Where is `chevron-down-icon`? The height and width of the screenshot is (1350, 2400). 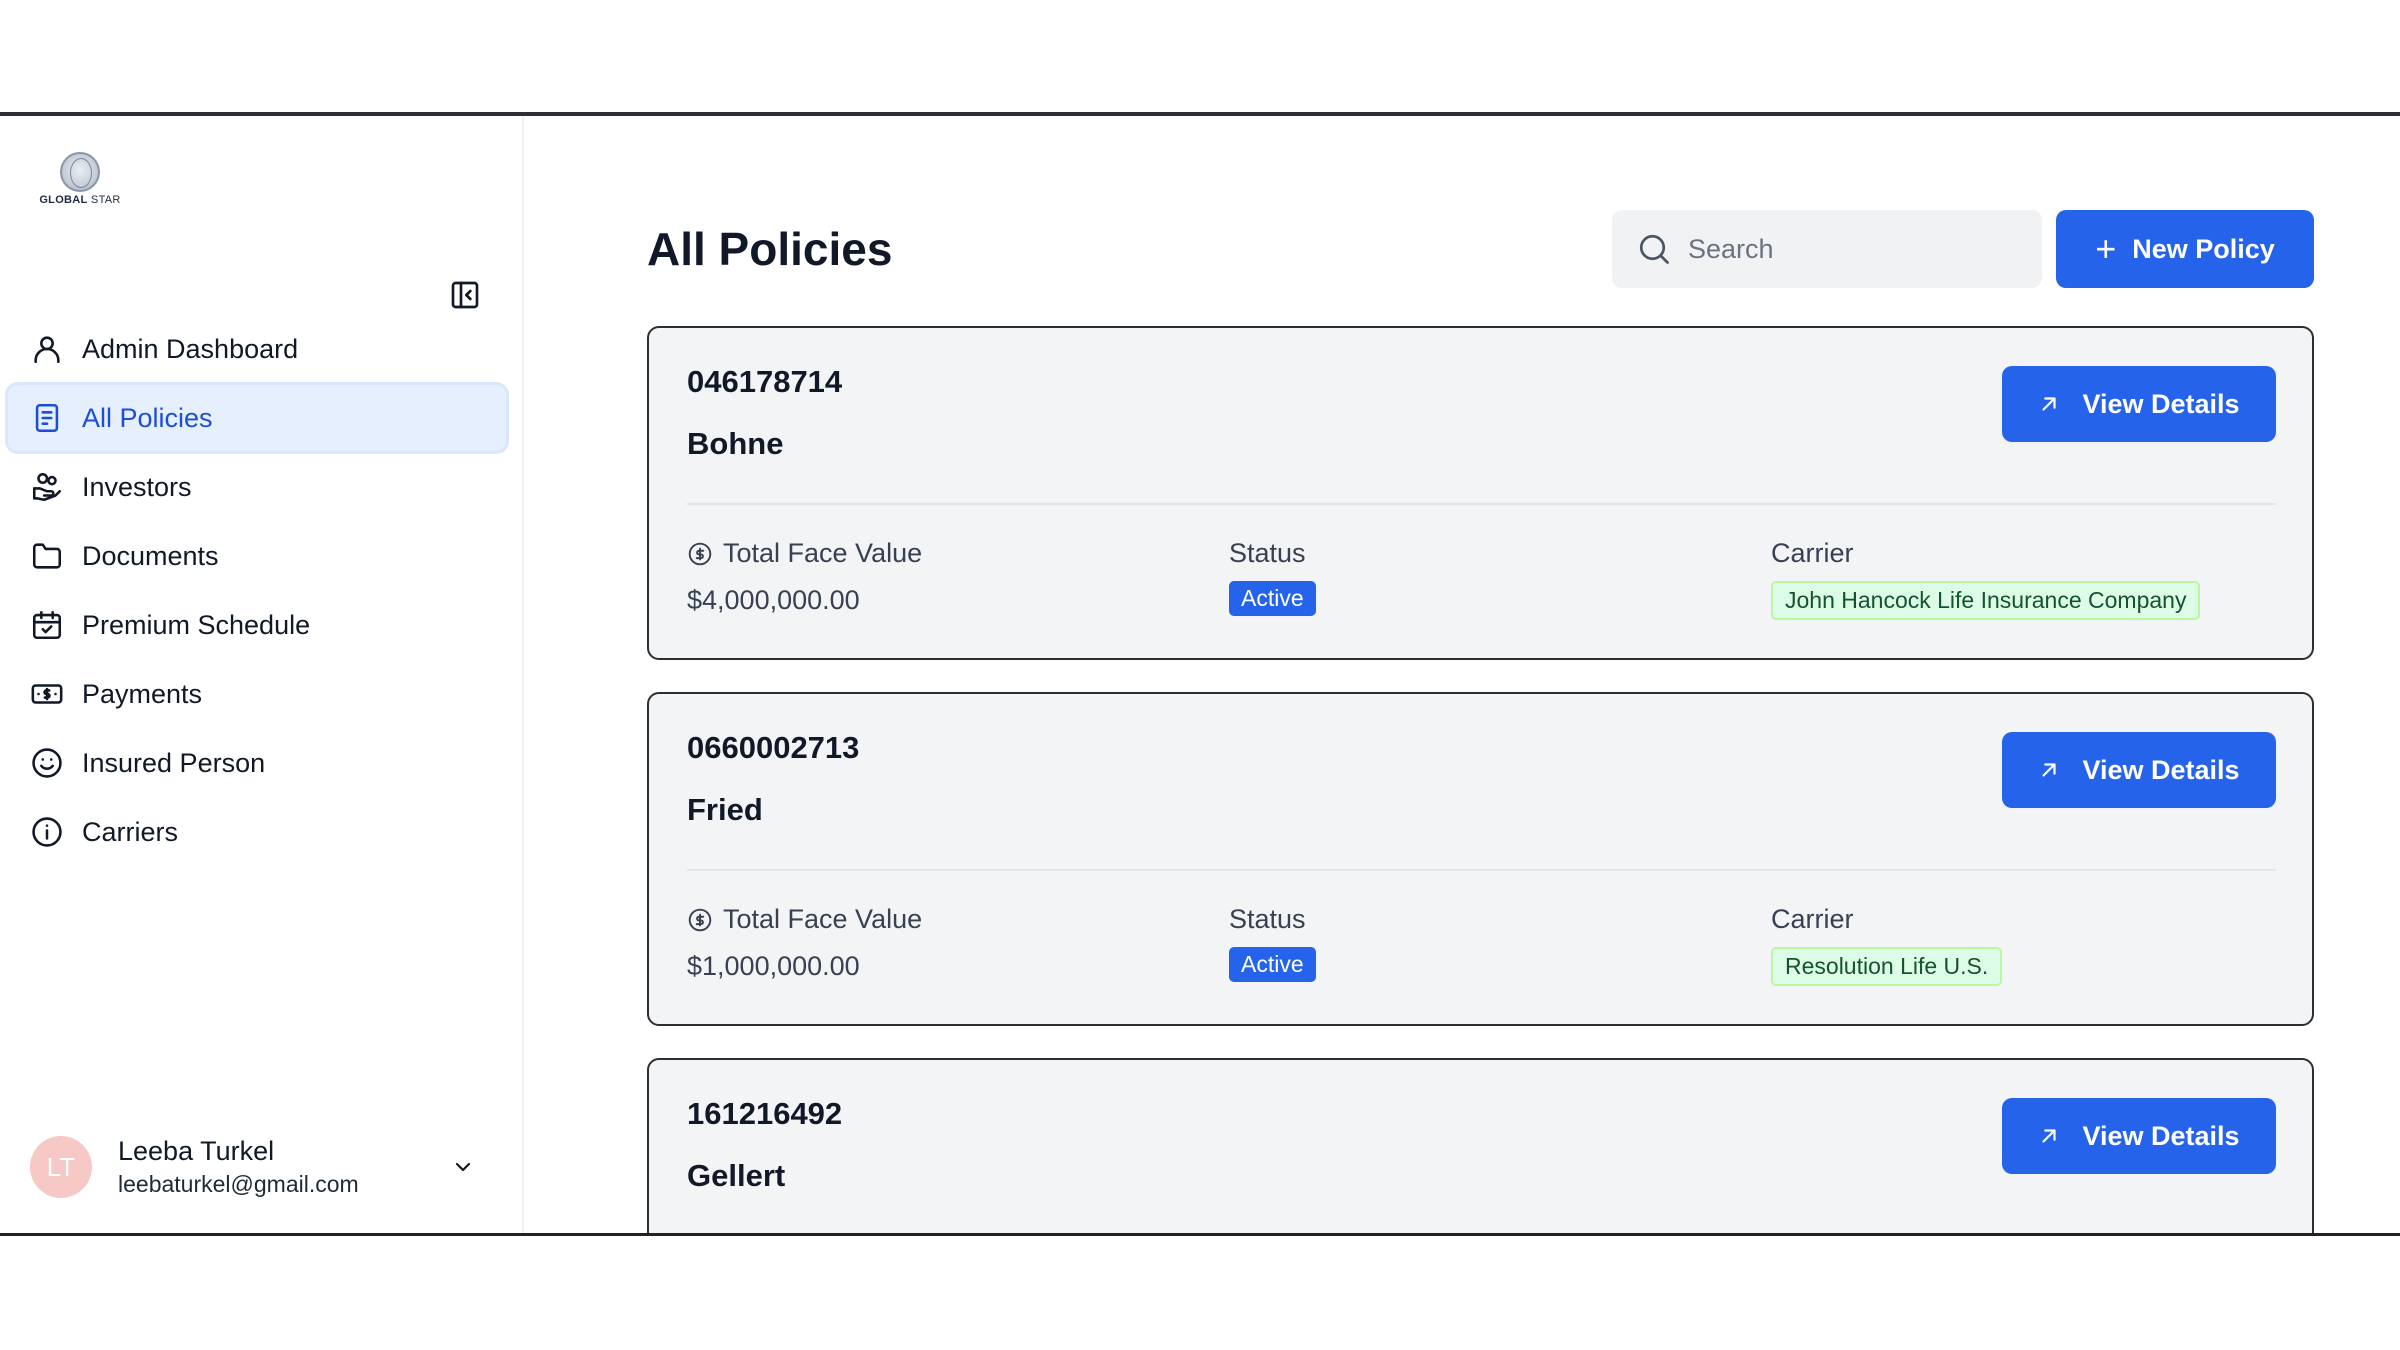 chevron-down-icon is located at coordinates (463, 1167).